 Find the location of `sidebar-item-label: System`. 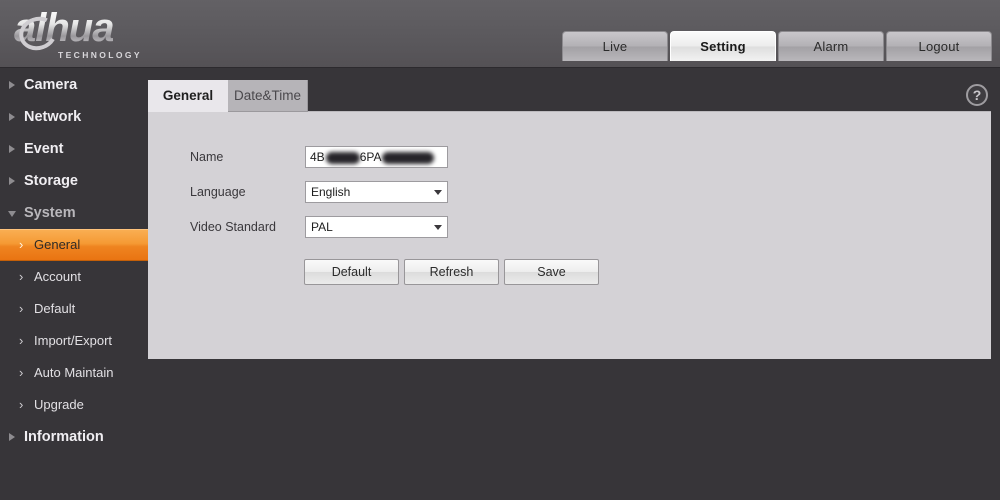

sidebar-item-label: System is located at coordinates (50, 213).